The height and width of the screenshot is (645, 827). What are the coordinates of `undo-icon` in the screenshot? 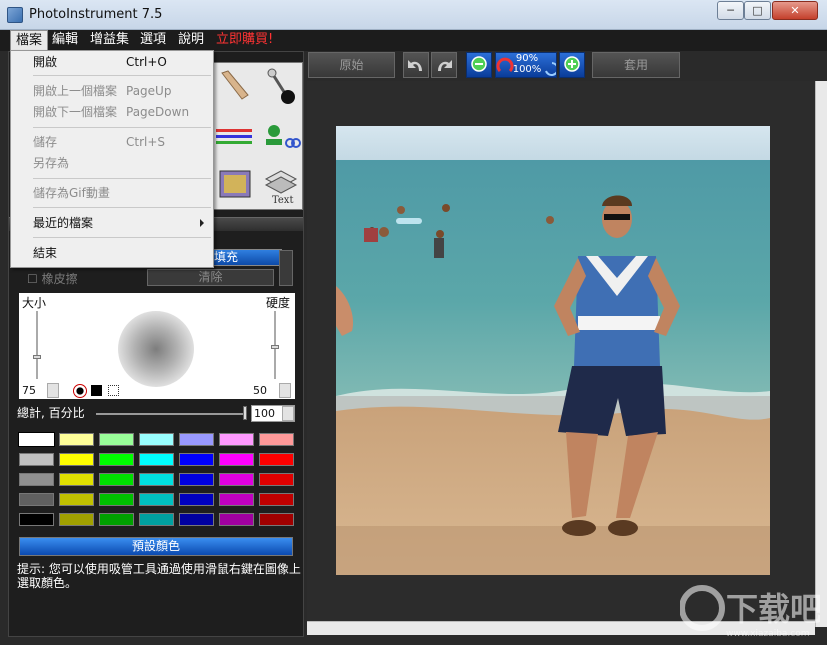 It's located at (415, 65).